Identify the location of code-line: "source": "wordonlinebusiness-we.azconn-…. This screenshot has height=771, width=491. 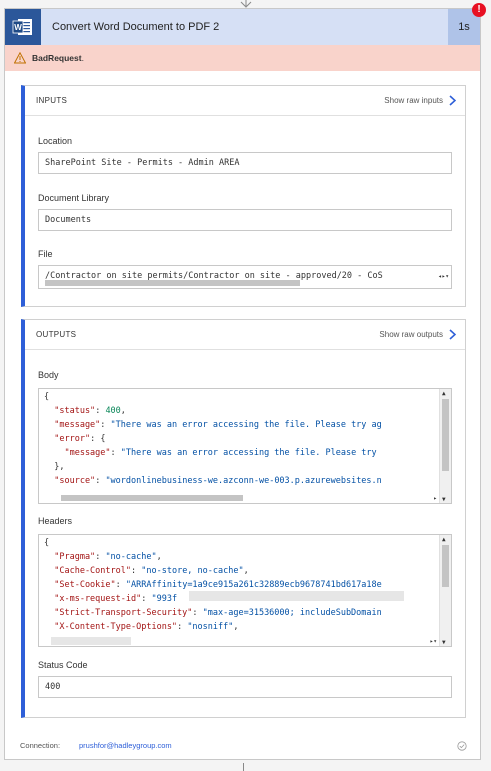
(213, 481).